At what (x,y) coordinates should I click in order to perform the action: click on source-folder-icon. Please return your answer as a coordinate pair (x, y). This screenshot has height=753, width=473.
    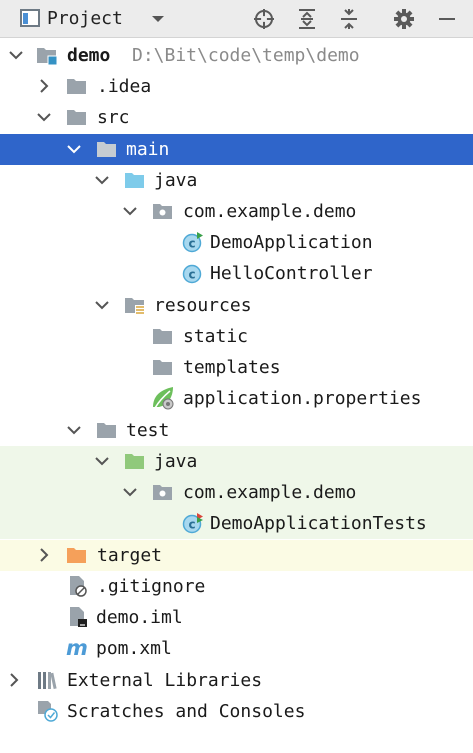
    Looking at the image, I should click on (135, 180).